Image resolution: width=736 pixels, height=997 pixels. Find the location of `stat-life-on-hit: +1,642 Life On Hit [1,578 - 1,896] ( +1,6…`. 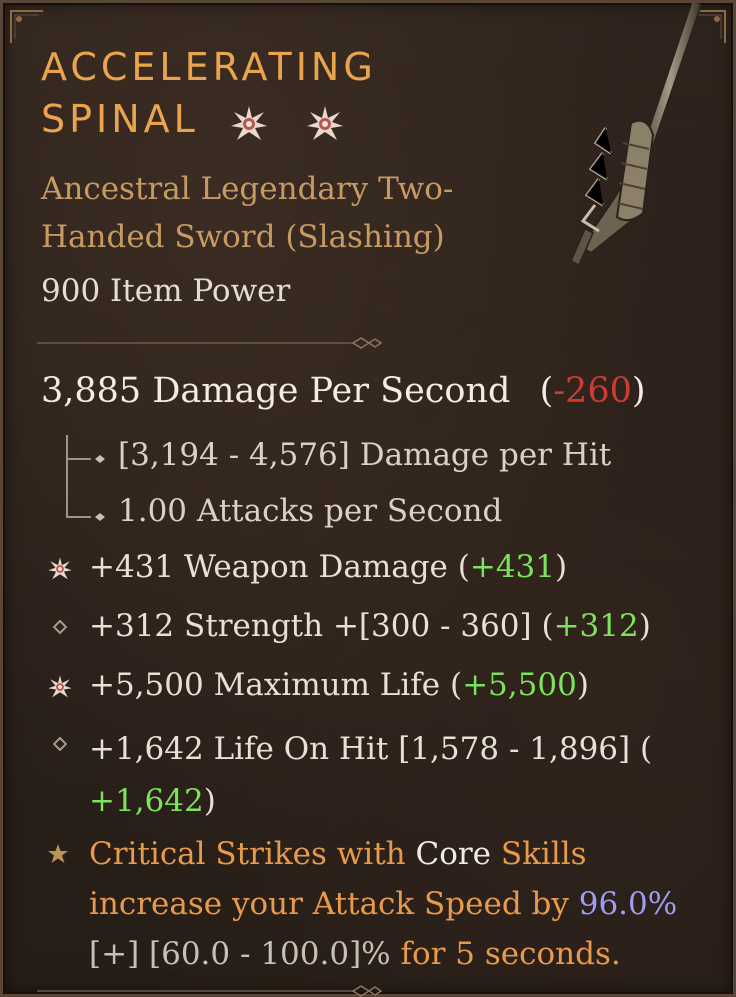

stat-life-on-hit: +1,642 Life On Hit [1,578 - 1,896] ( +1,6… is located at coordinates (389, 775).